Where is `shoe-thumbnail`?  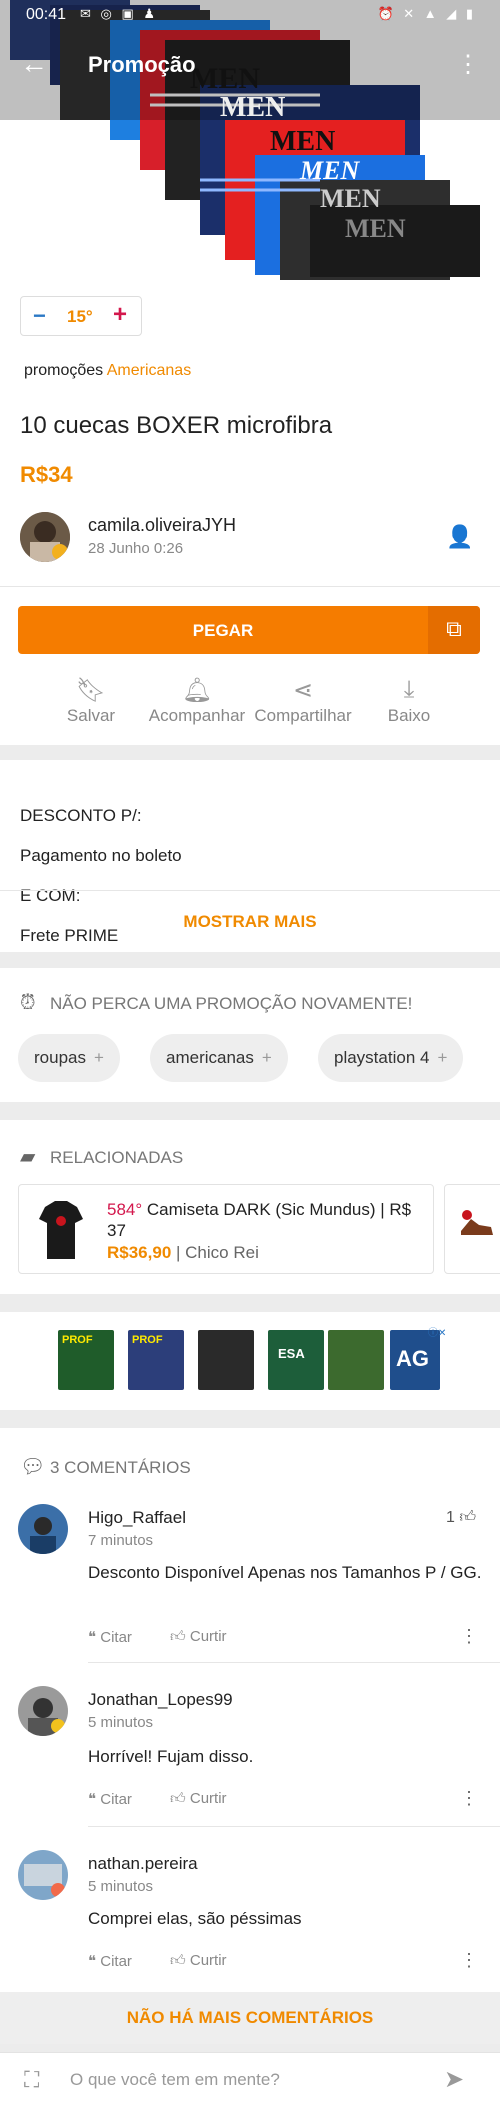 shoe-thumbnail is located at coordinates (477, 1222).